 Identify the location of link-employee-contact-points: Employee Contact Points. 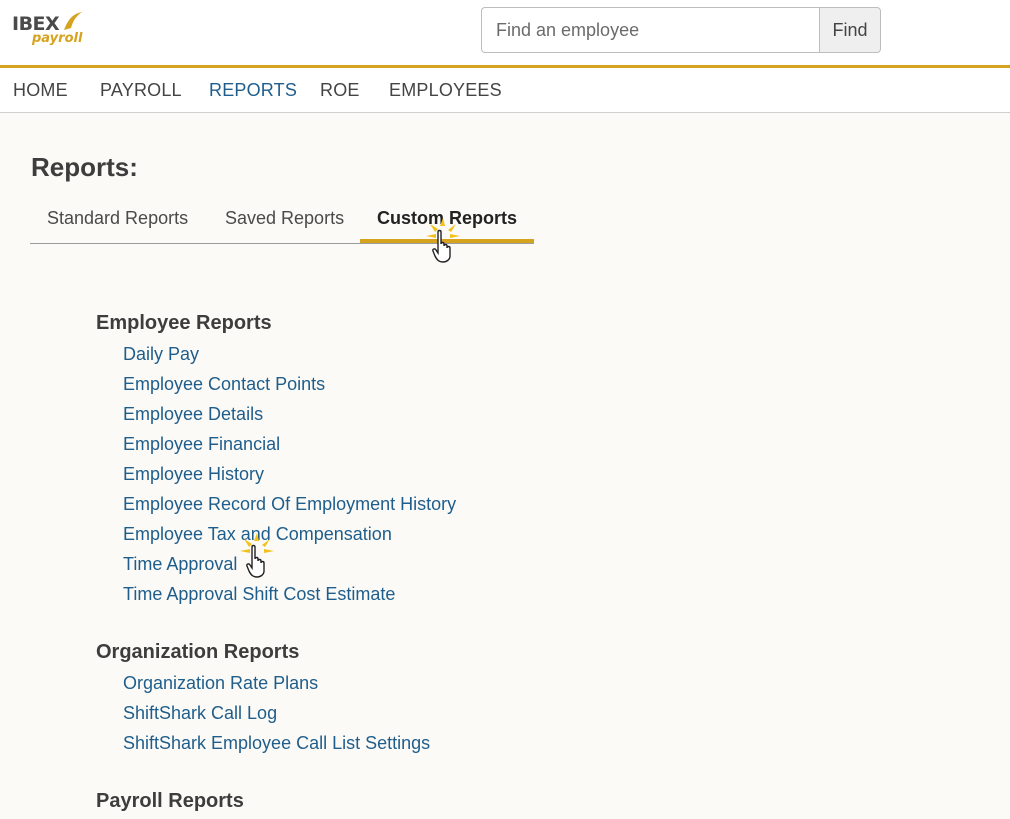
(224, 384).